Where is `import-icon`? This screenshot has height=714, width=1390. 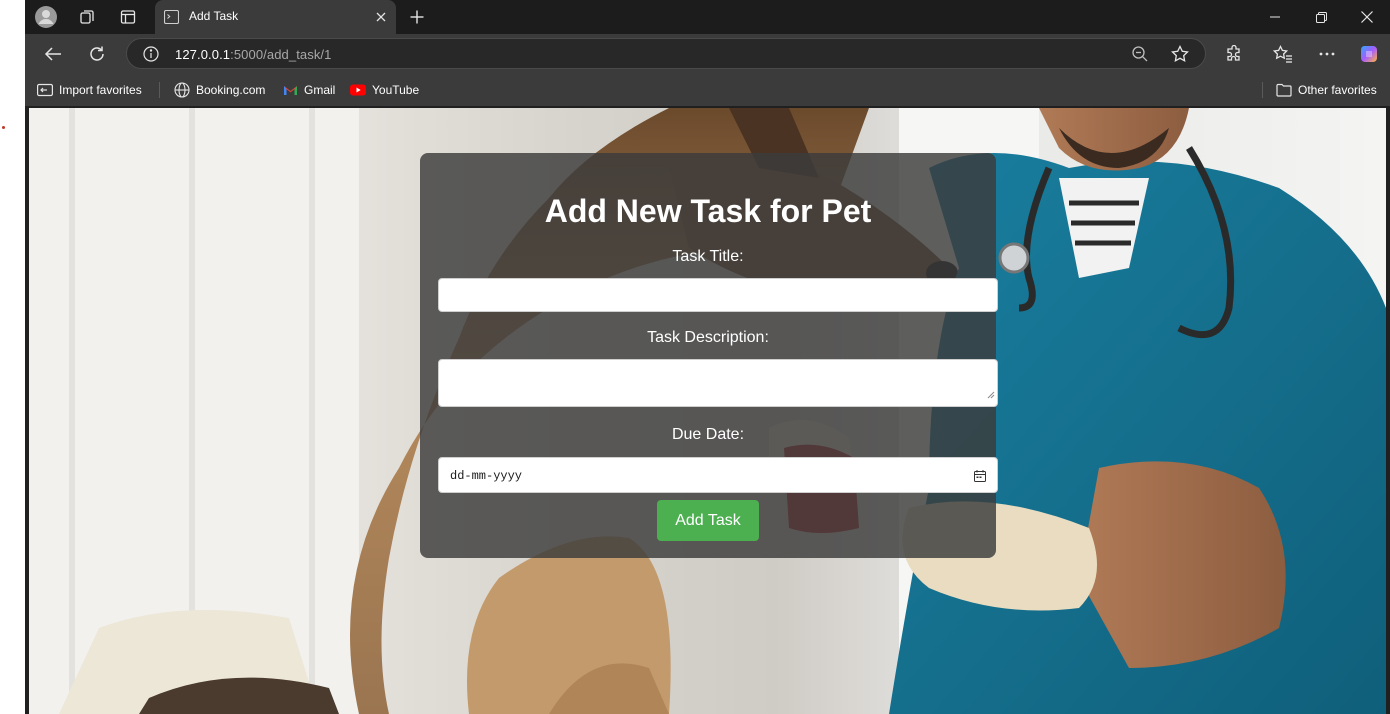 import-icon is located at coordinates (45, 90).